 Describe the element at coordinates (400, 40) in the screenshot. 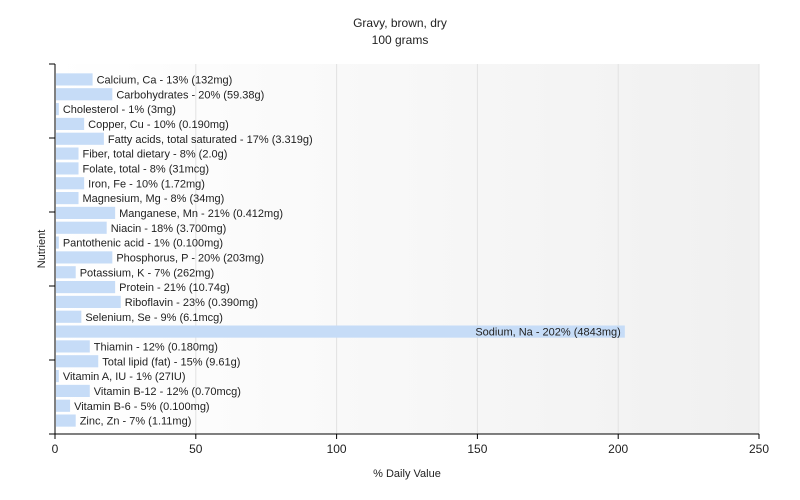

I see `chart-subtitle: 100 grams` at that location.